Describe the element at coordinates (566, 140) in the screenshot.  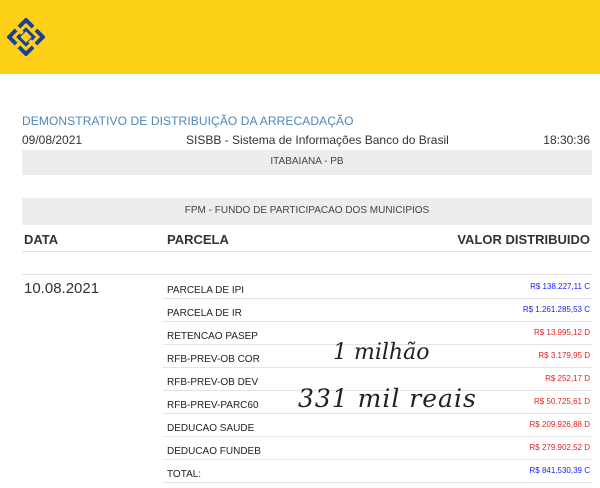
I see `report-time: 18:30:36` at that location.